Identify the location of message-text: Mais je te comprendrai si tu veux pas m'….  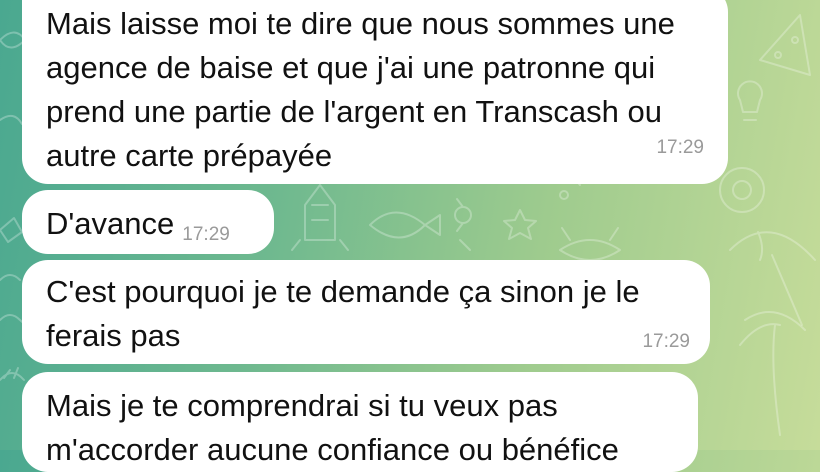
(332, 427).